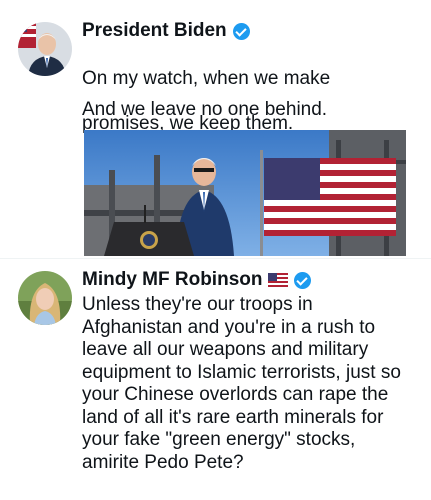 The image size is (431, 500). I want to click on author-name: President Biden, so click(154, 31).